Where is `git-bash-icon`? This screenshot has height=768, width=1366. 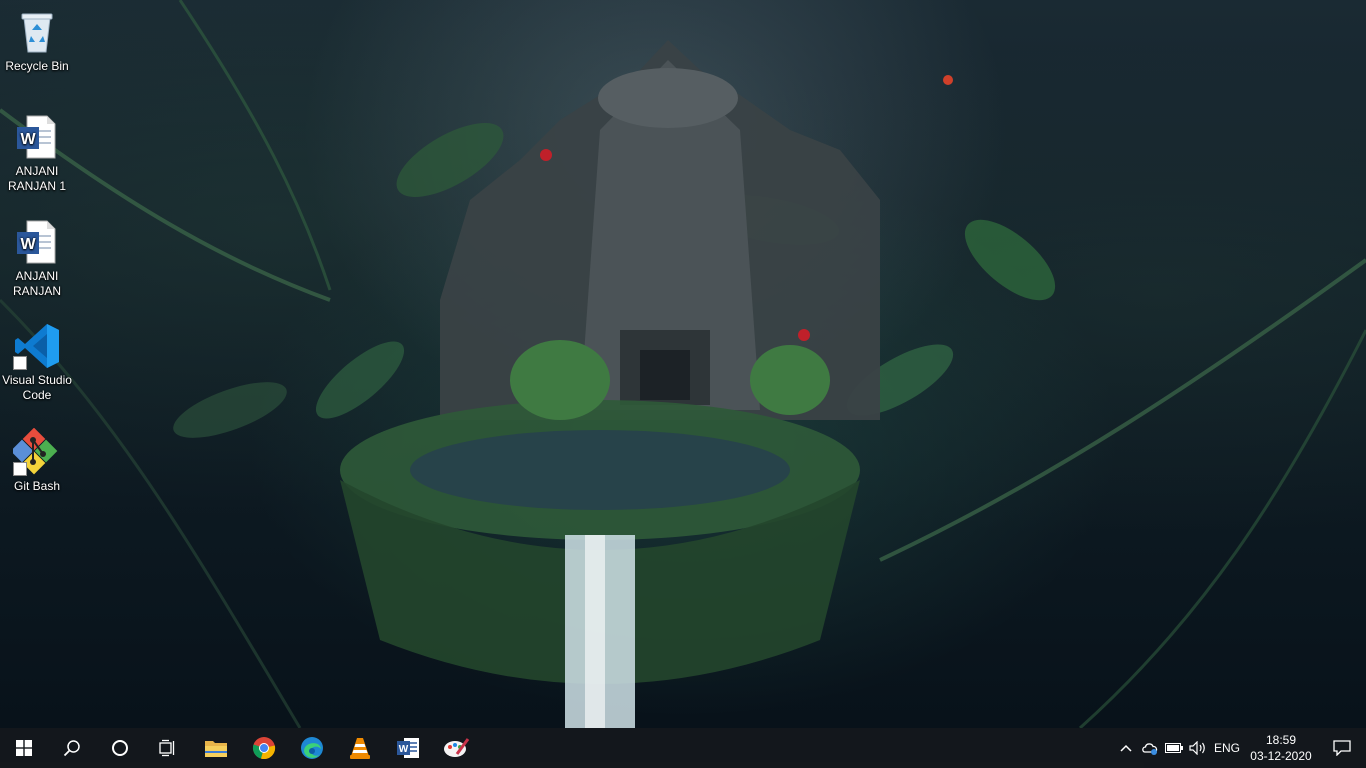
git-bash-icon is located at coordinates (35, 451).